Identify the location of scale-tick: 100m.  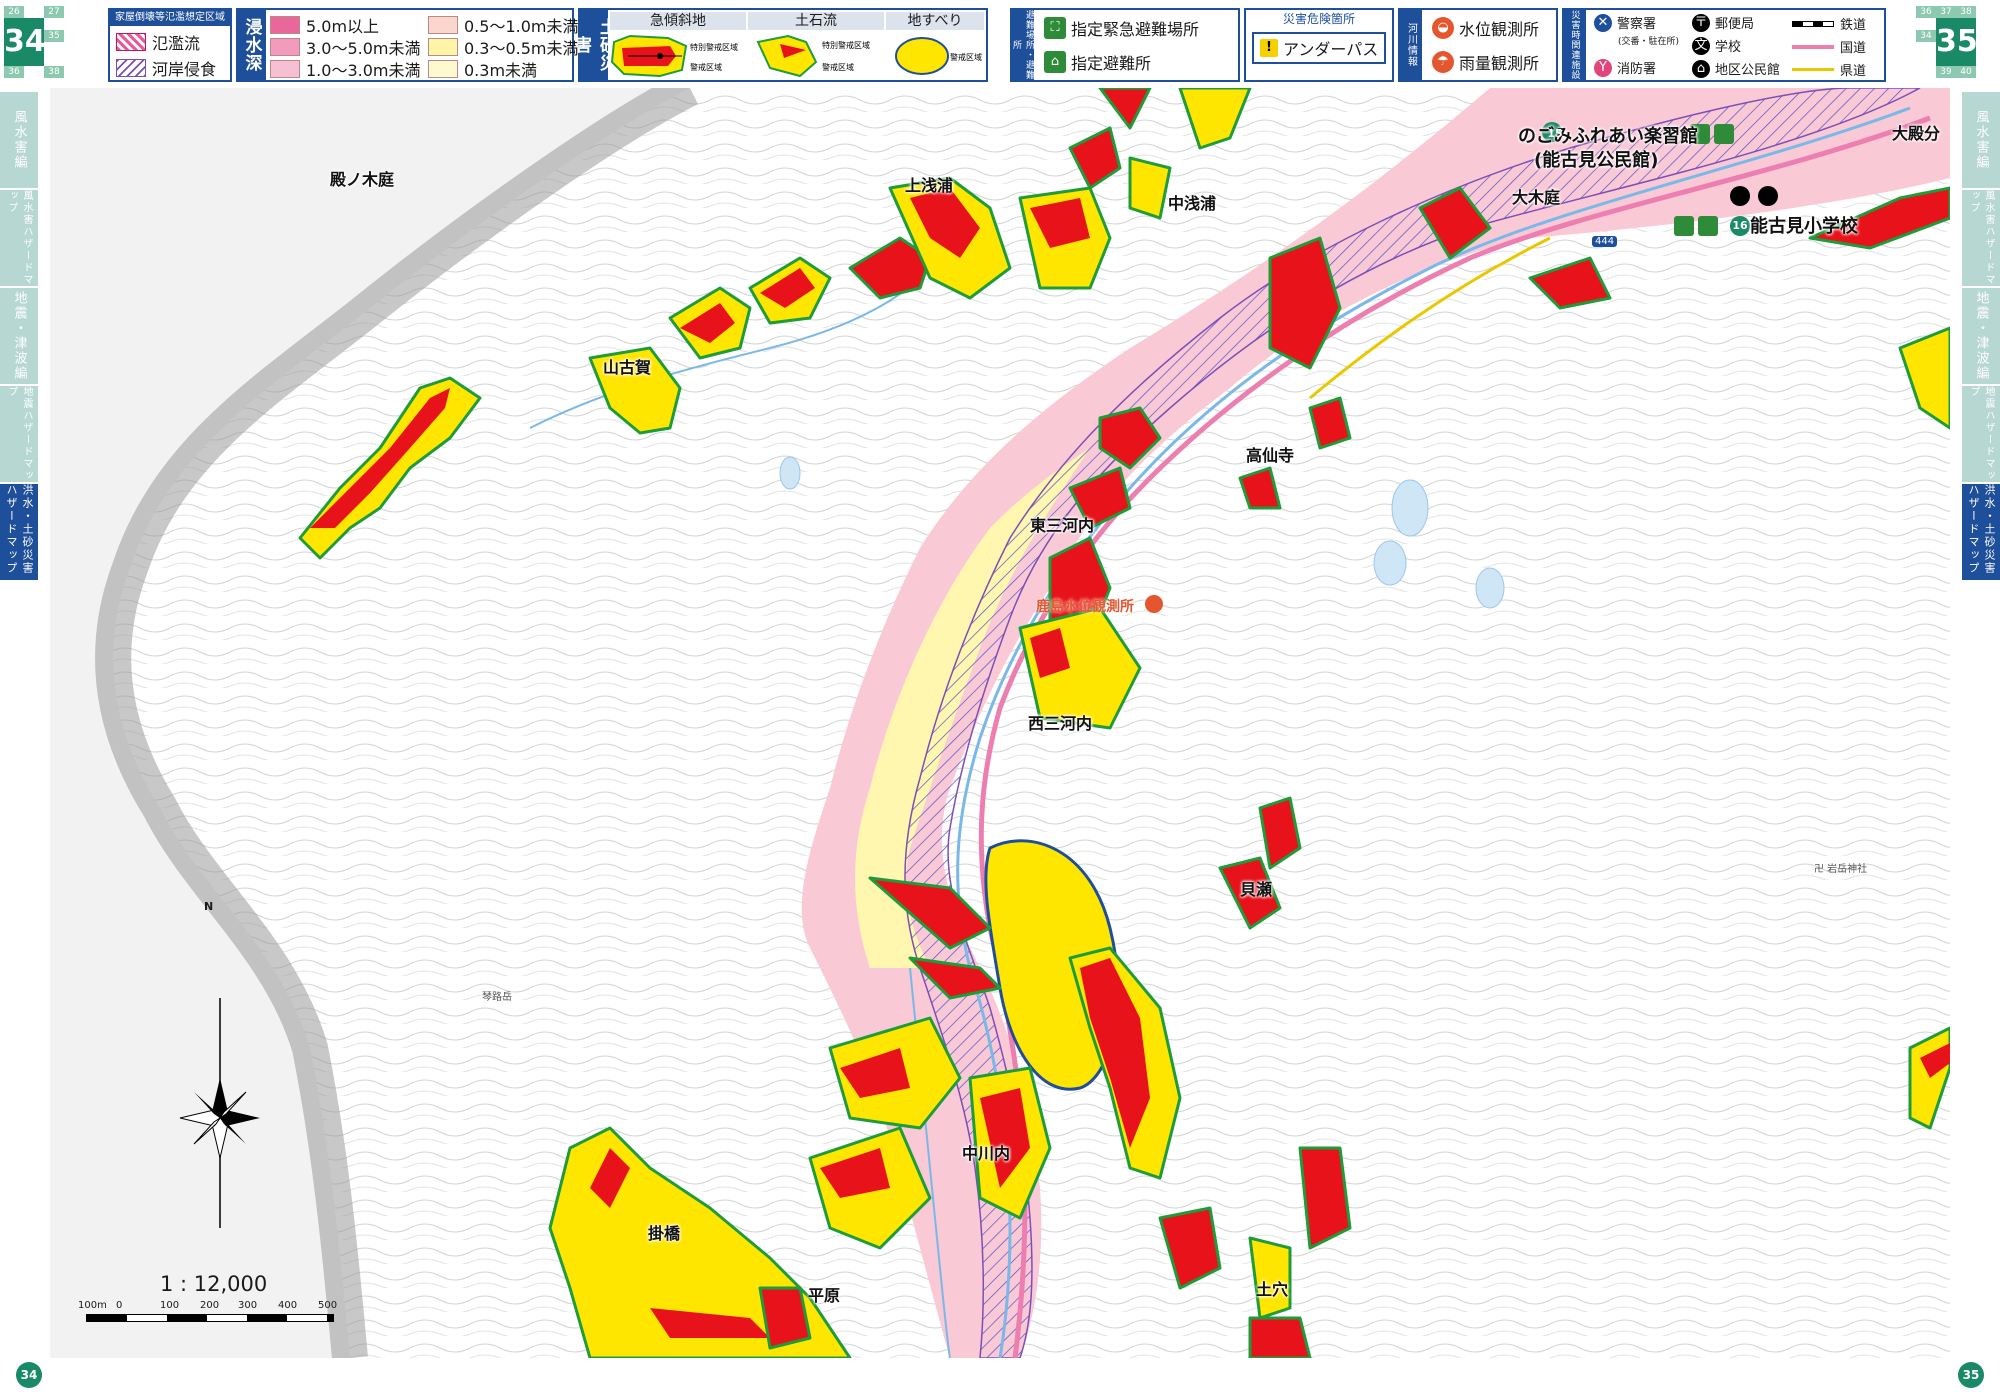
(92, 1305).